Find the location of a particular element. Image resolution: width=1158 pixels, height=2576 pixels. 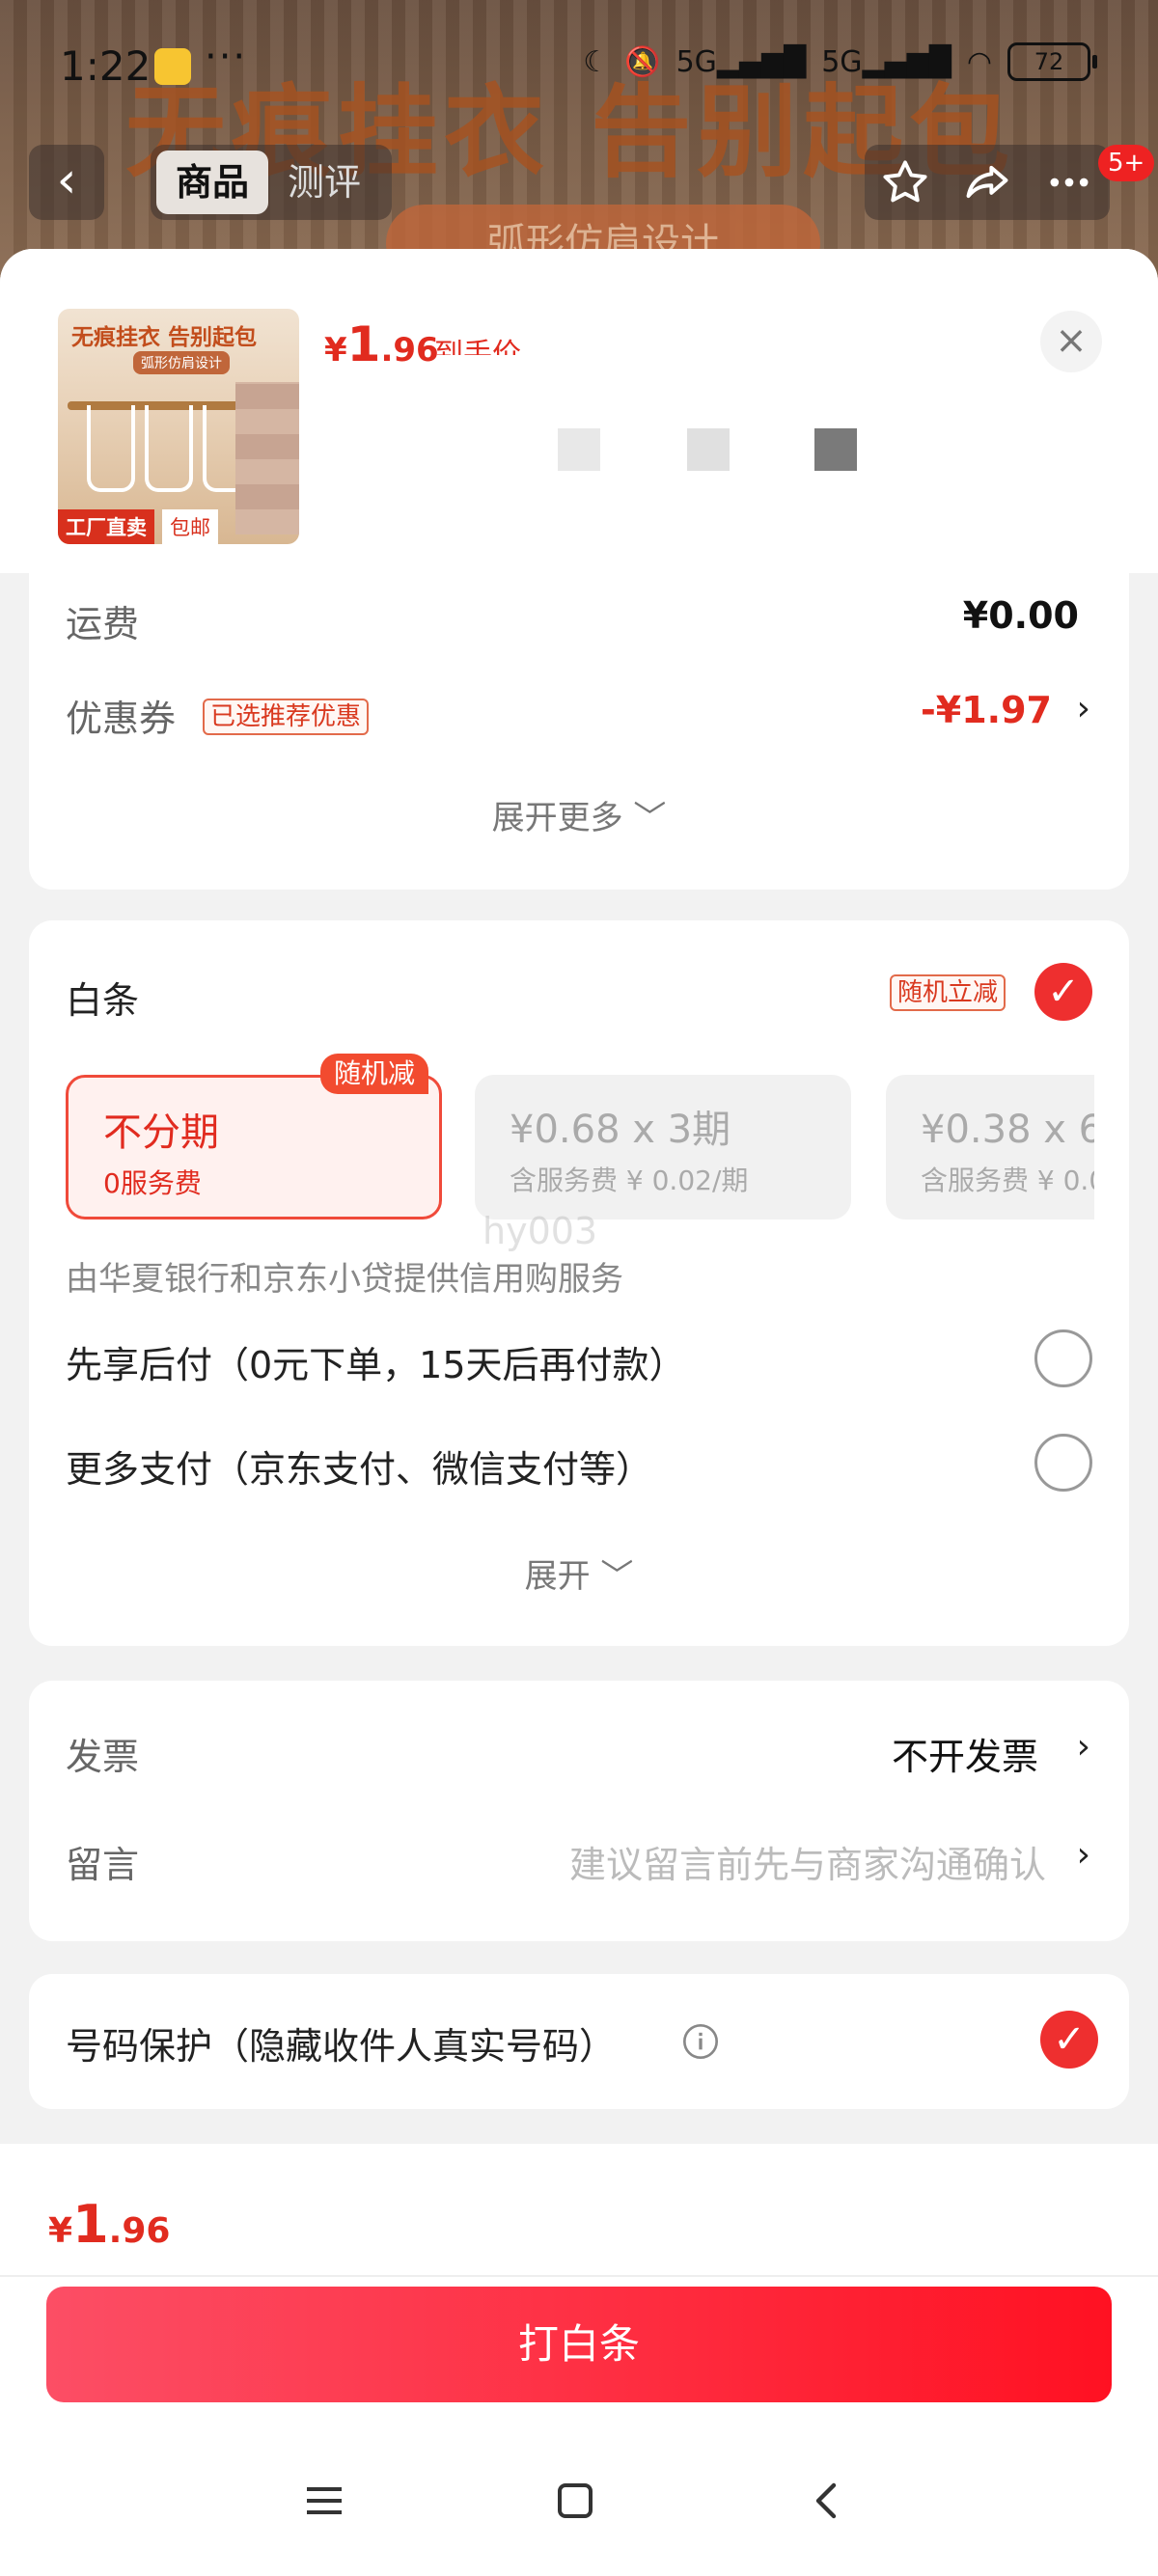

menu-icon is located at coordinates (324, 2501).